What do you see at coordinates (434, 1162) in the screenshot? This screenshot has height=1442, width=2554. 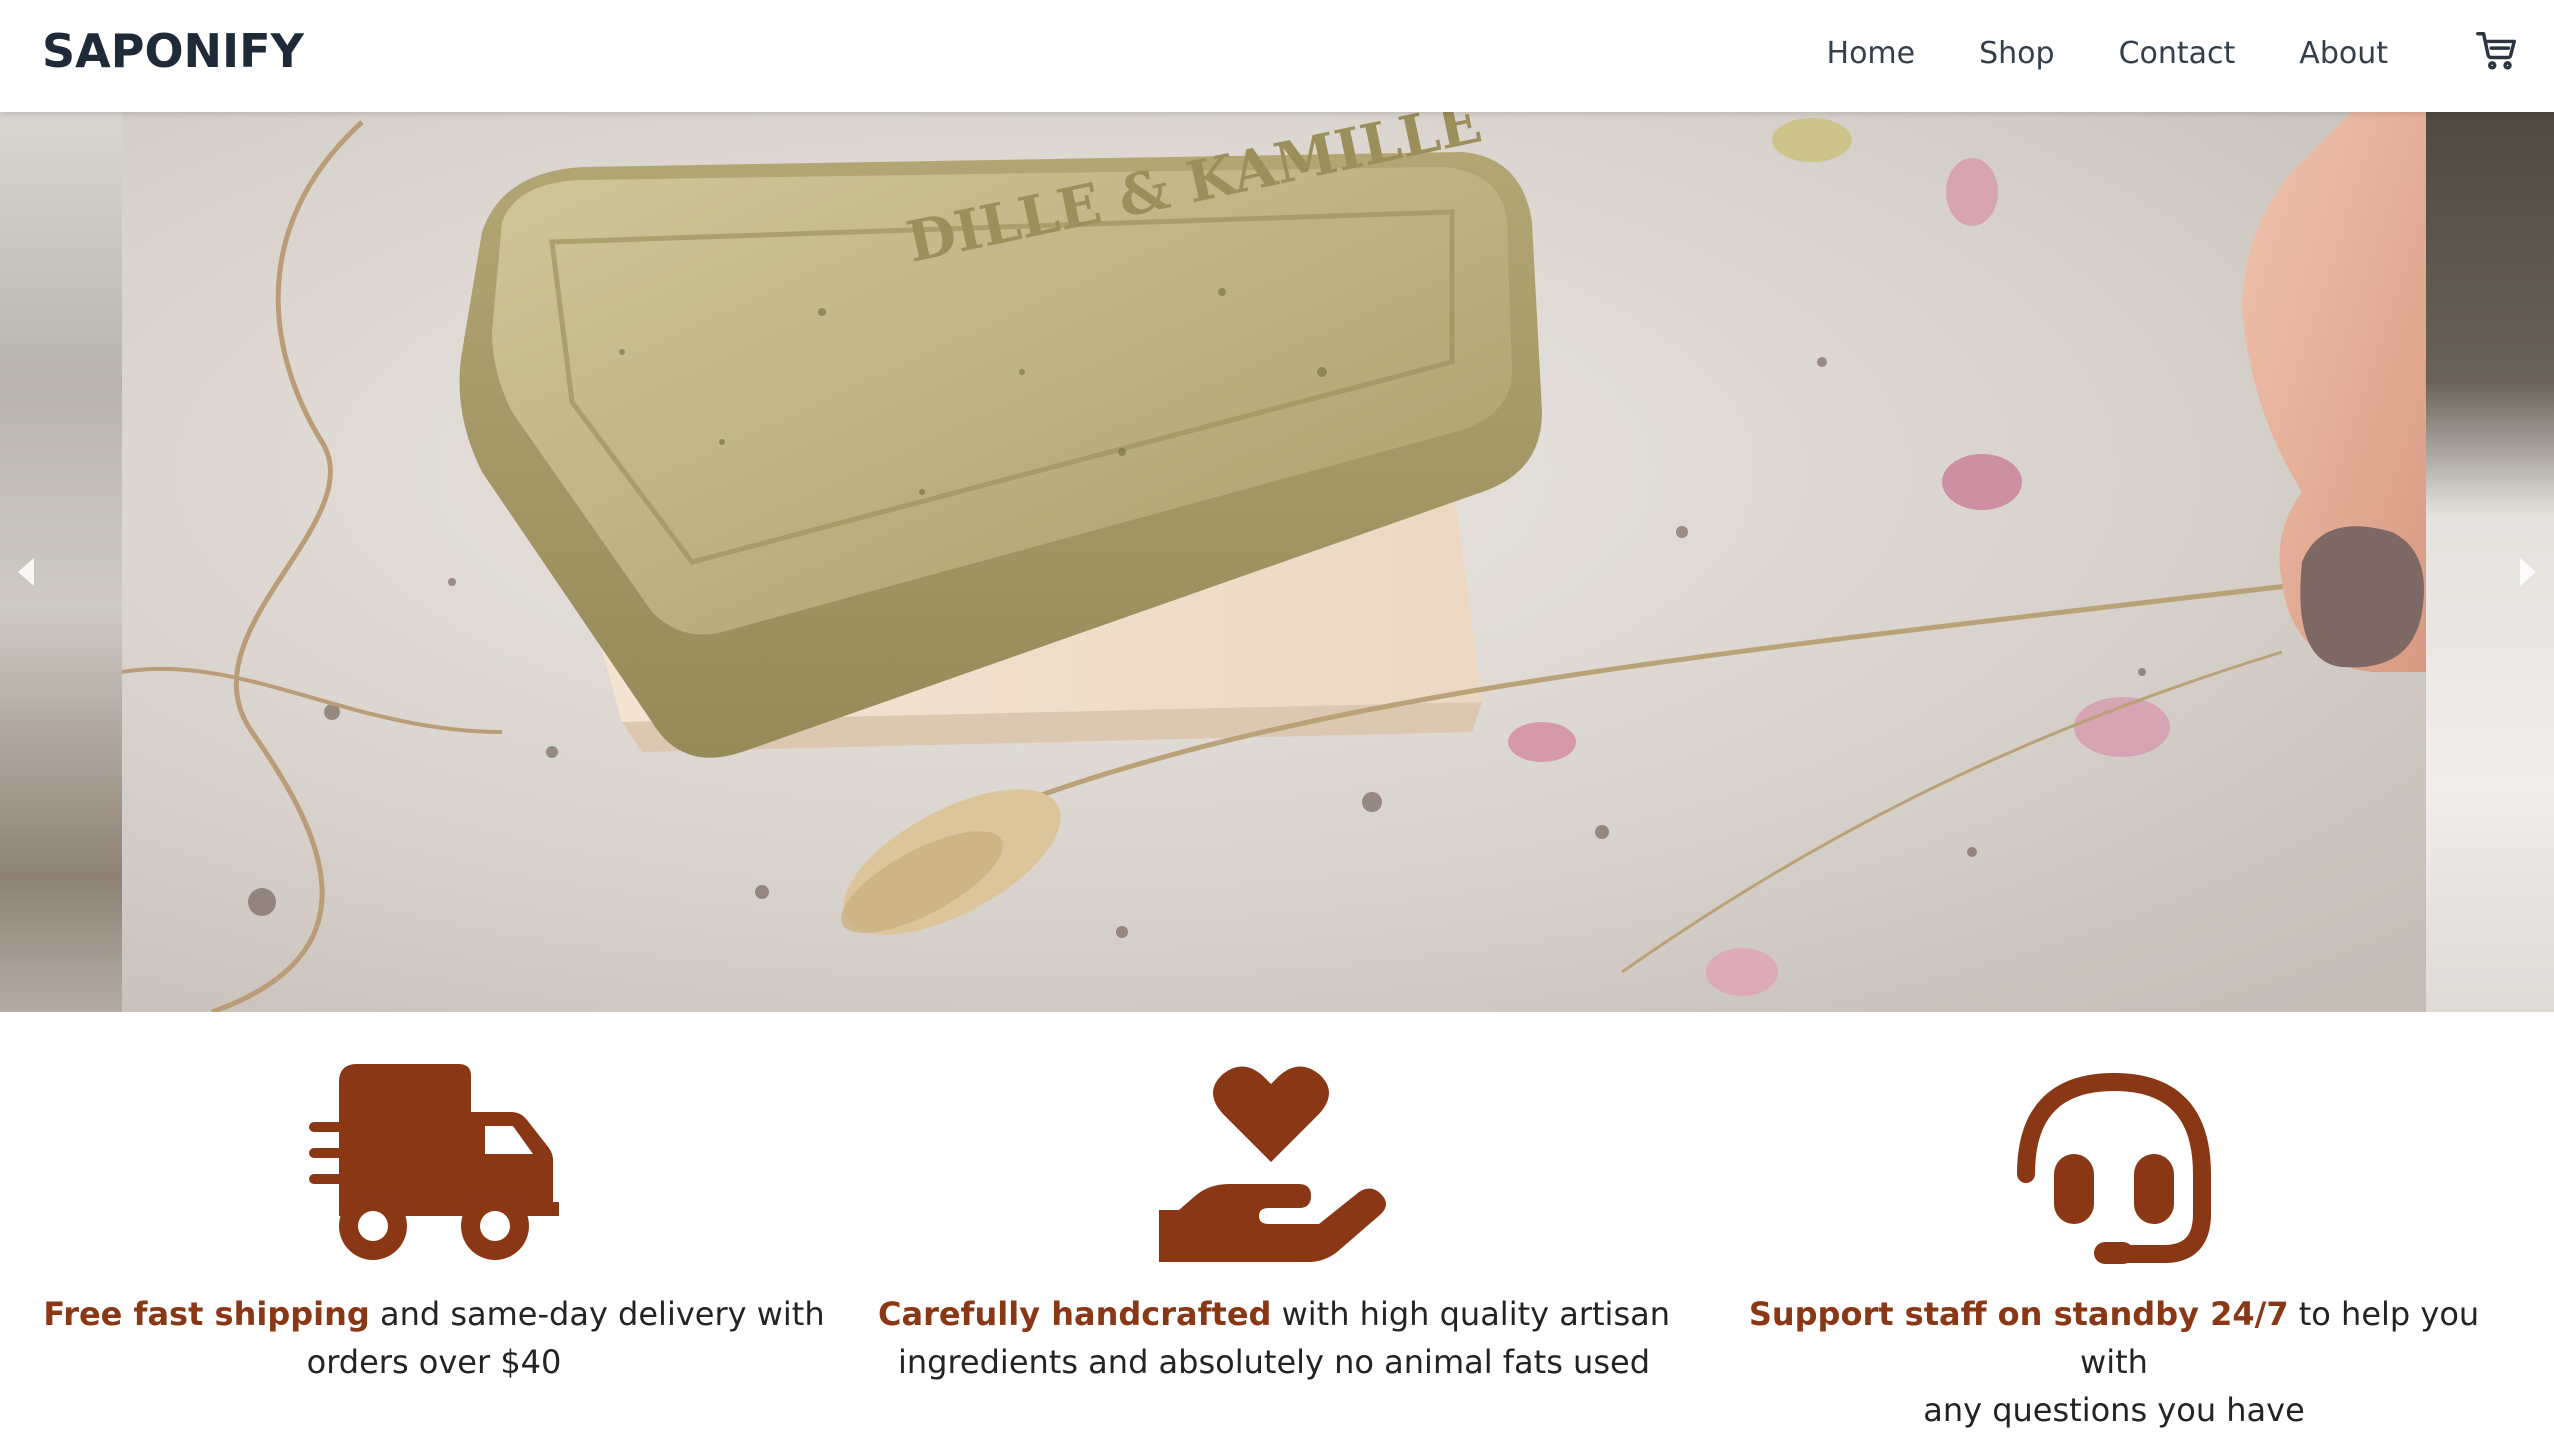 I see `truck-icon` at bounding box center [434, 1162].